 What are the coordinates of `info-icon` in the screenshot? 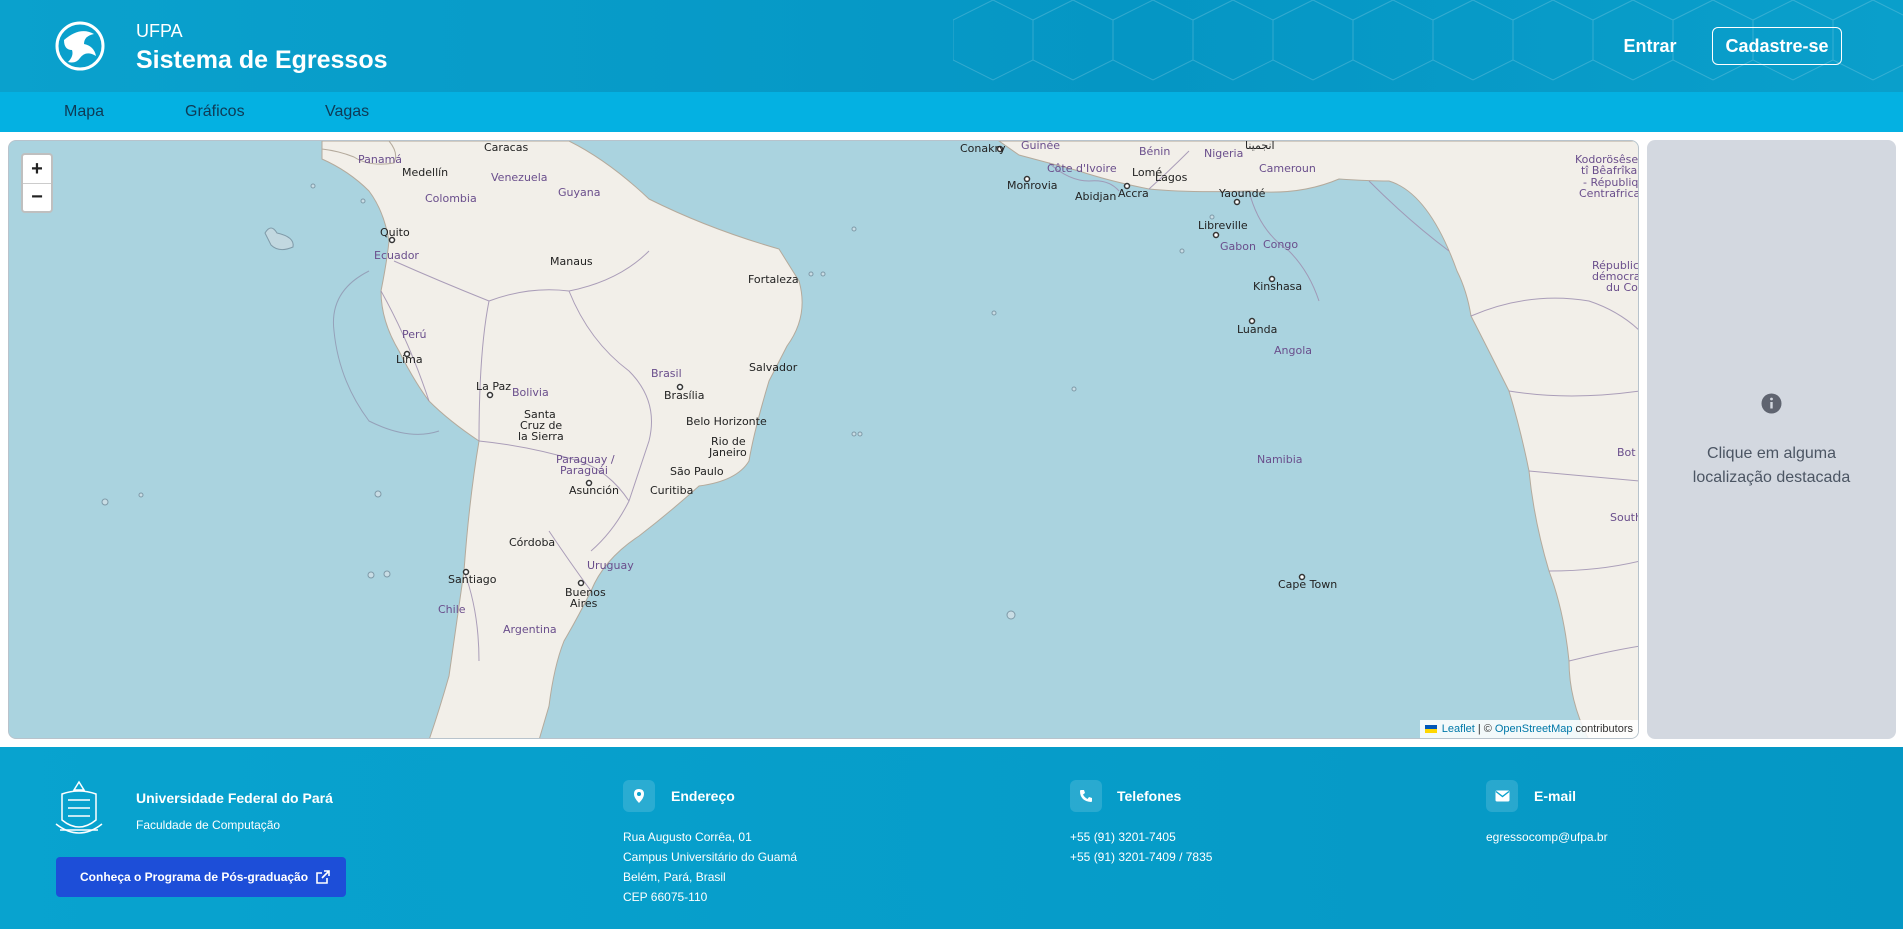 It's located at (1771, 403).